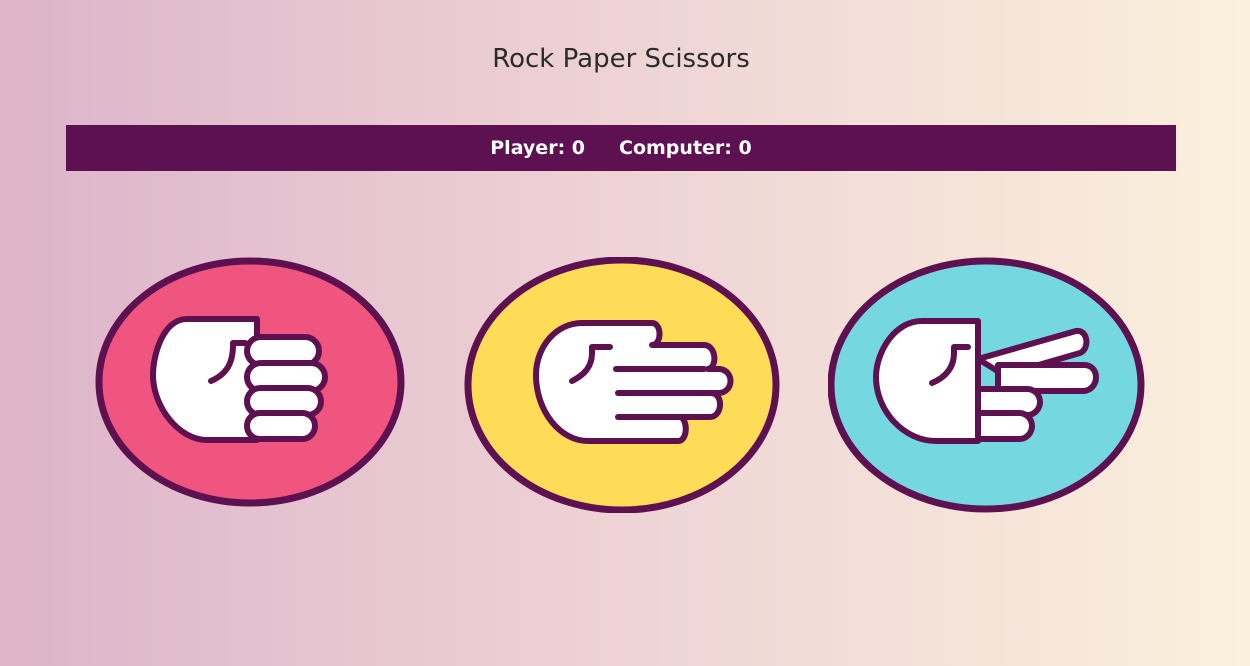 This screenshot has width=1250, height=666. I want to click on computer-score-value: 0, so click(745, 148).